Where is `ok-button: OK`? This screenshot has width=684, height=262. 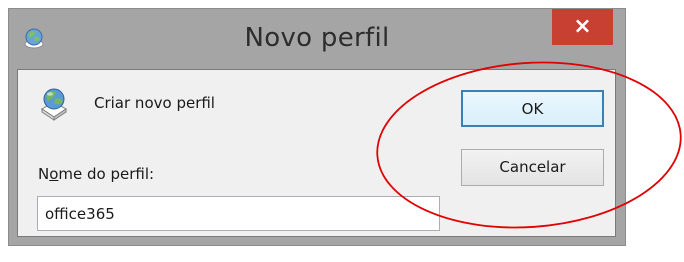
ok-button: OK is located at coordinates (532, 108).